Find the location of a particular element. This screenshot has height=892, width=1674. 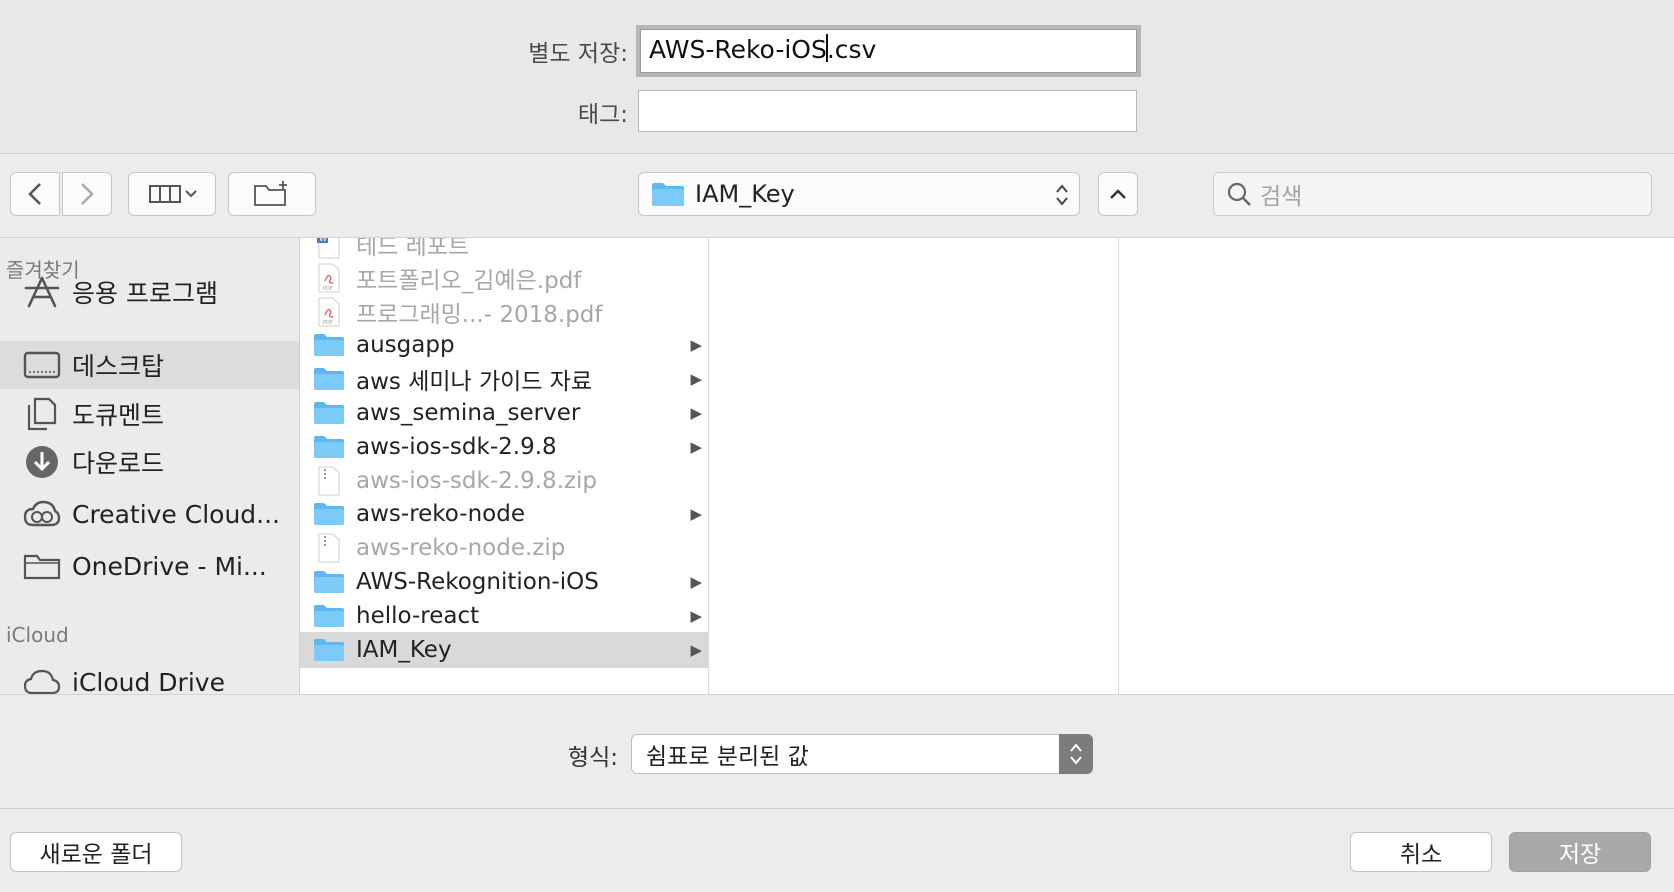

file-row: ausgapp ▶ is located at coordinates (504, 345).